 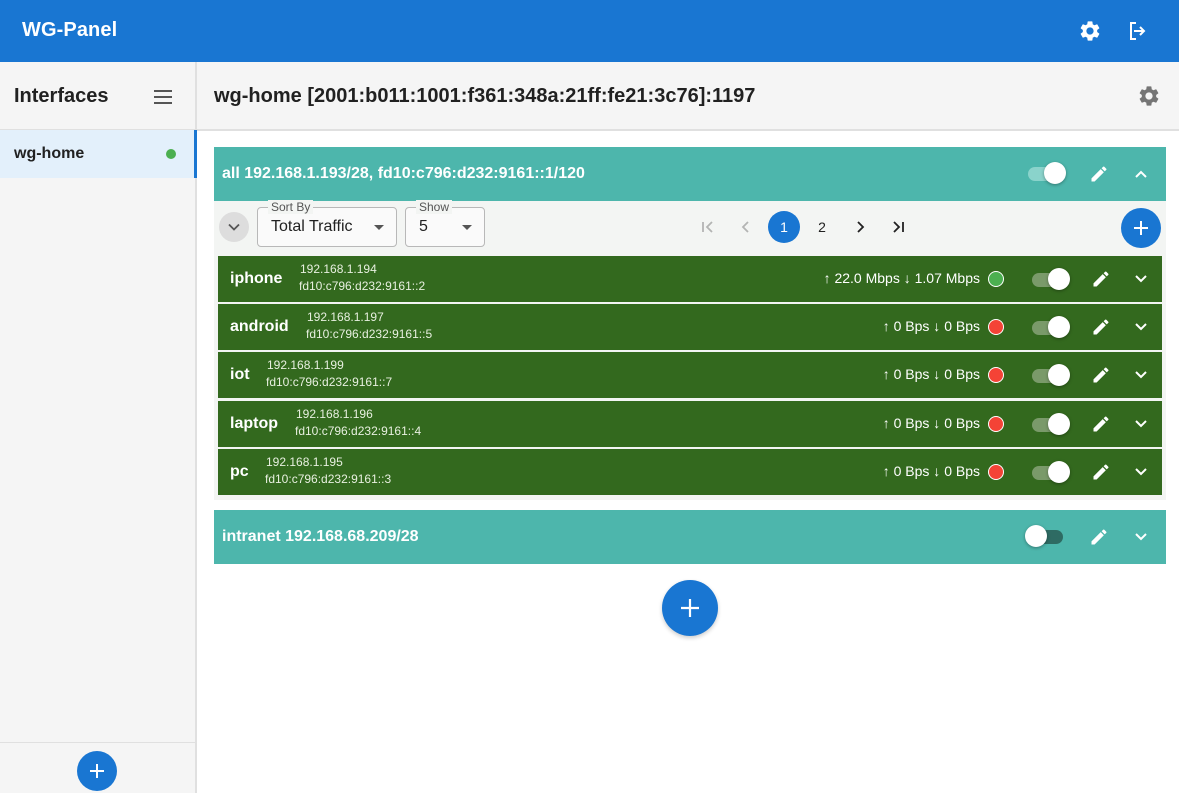 What do you see at coordinates (305, 365) in the screenshot?
I see `peer-ipv4: 192.168.1.199` at bounding box center [305, 365].